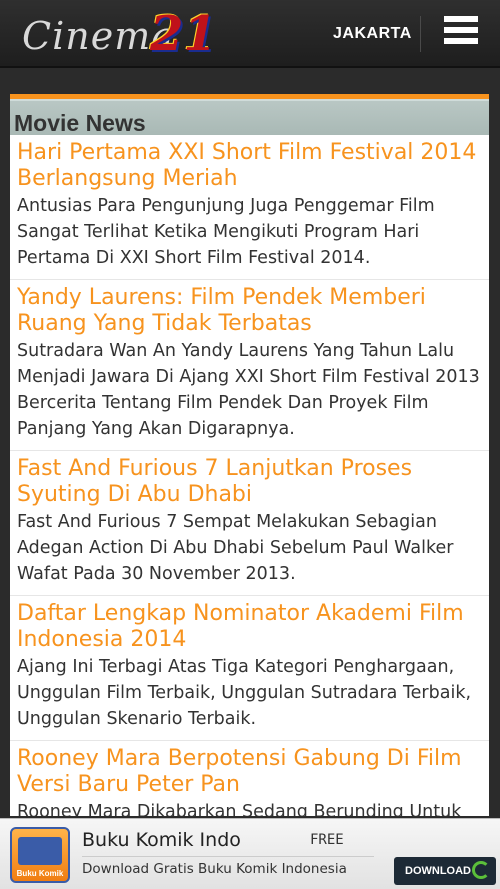 This screenshot has height=889, width=500. What do you see at coordinates (40, 873) in the screenshot?
I see `ad-icon-label: Buku Komik` at bounding box center [40, 873].